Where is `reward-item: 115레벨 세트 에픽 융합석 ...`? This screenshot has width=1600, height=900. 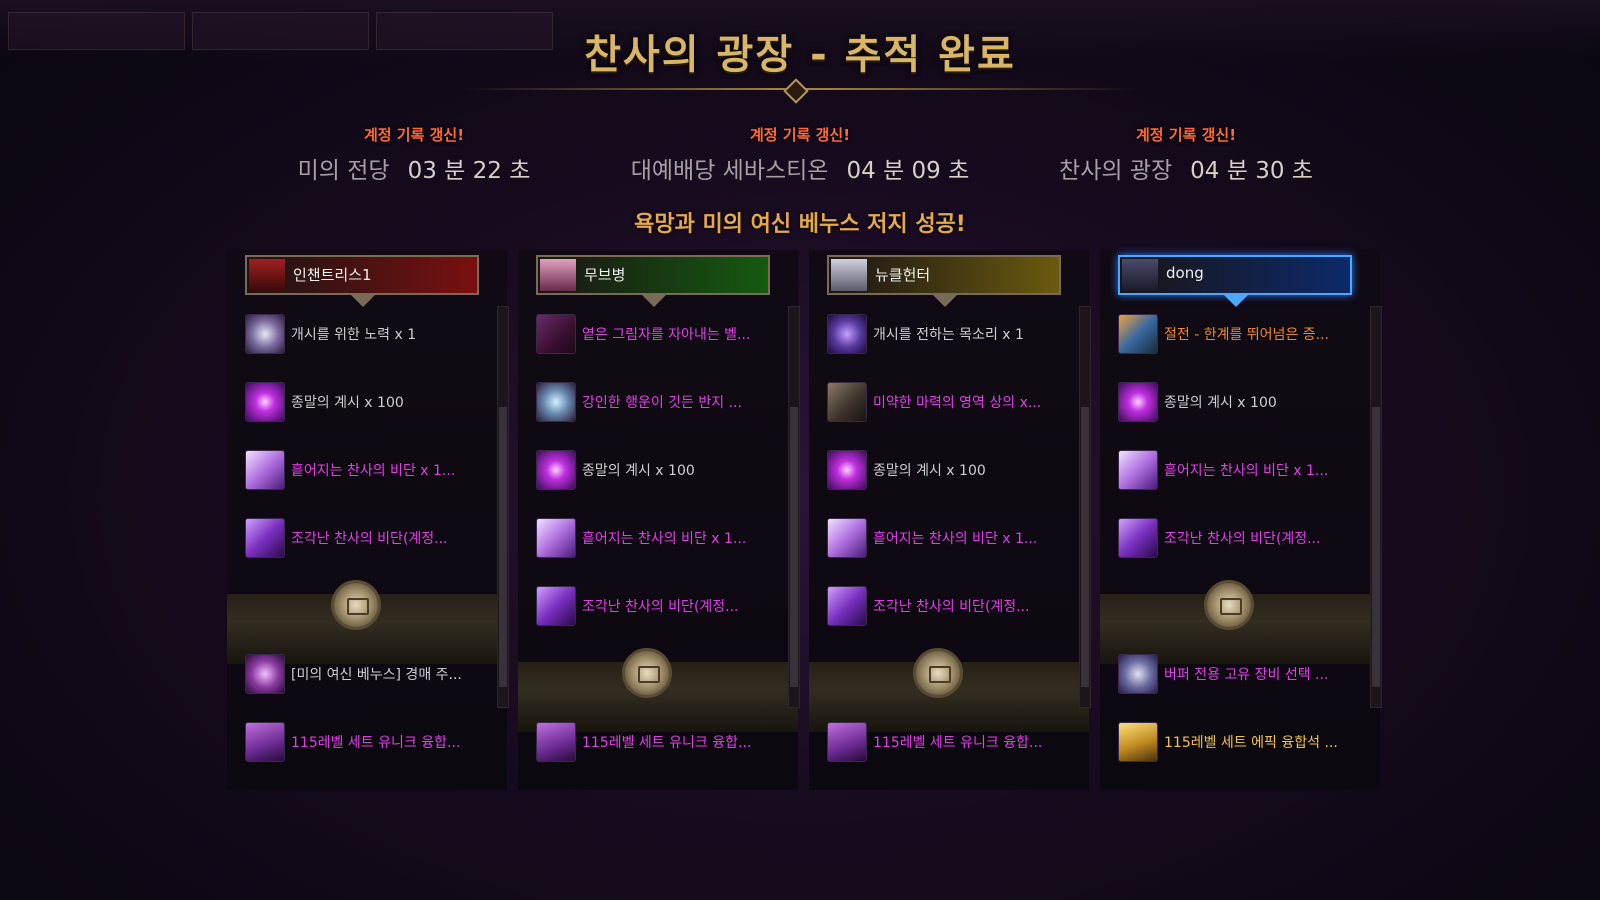
reward-item: 115레벨 세트 에픽 융합석 ... is located at coordinates (1243, 742).